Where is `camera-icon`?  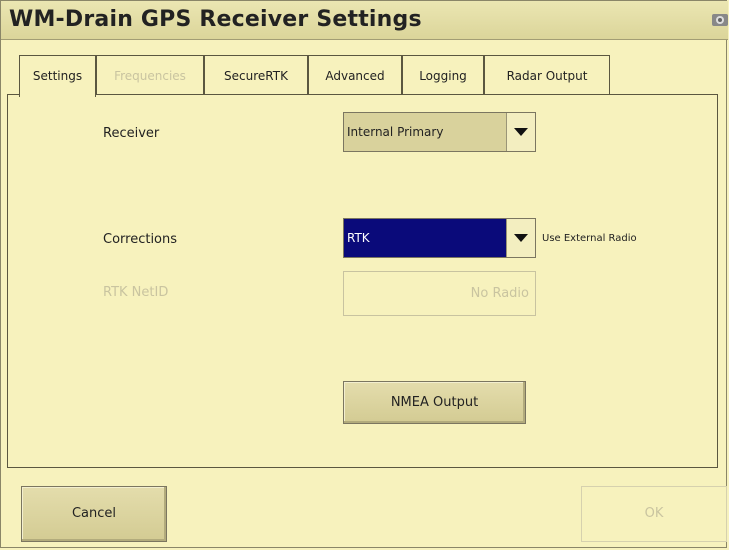 camera-icon is located at coordinates (719, 19).